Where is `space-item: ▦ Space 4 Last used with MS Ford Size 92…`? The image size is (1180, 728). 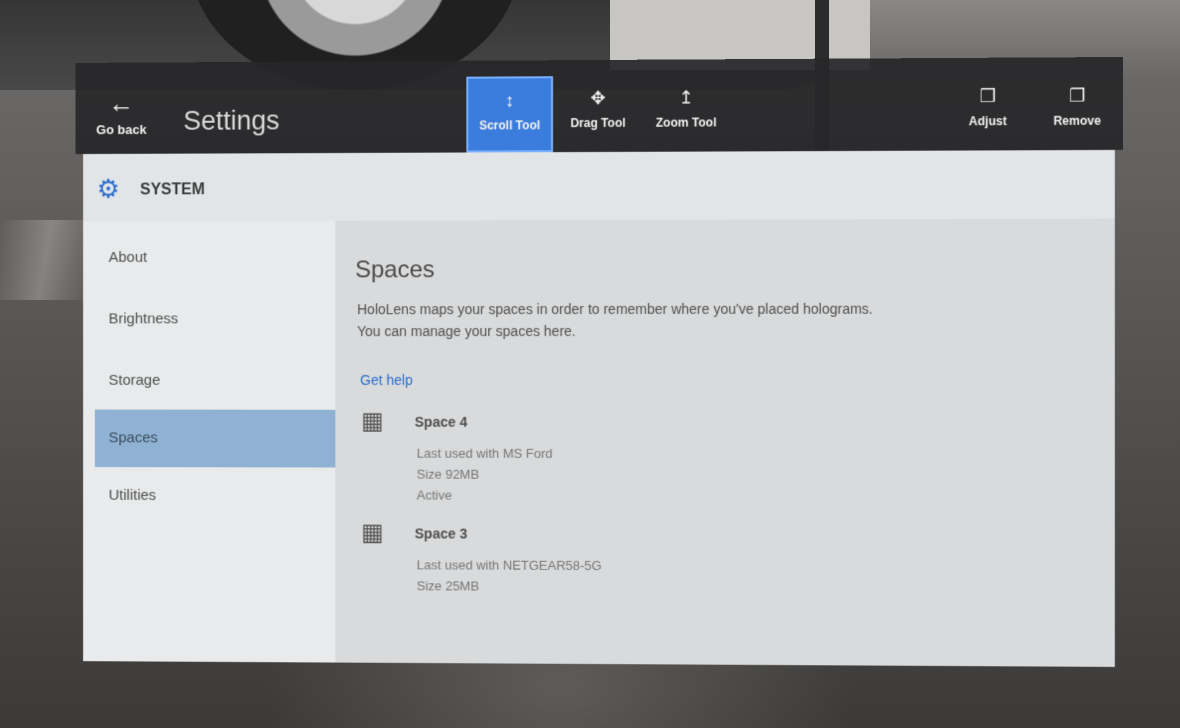
space-item: ▦ Space 4 Last used with MS Ford Size 92… is located at coordinates (560, 459).